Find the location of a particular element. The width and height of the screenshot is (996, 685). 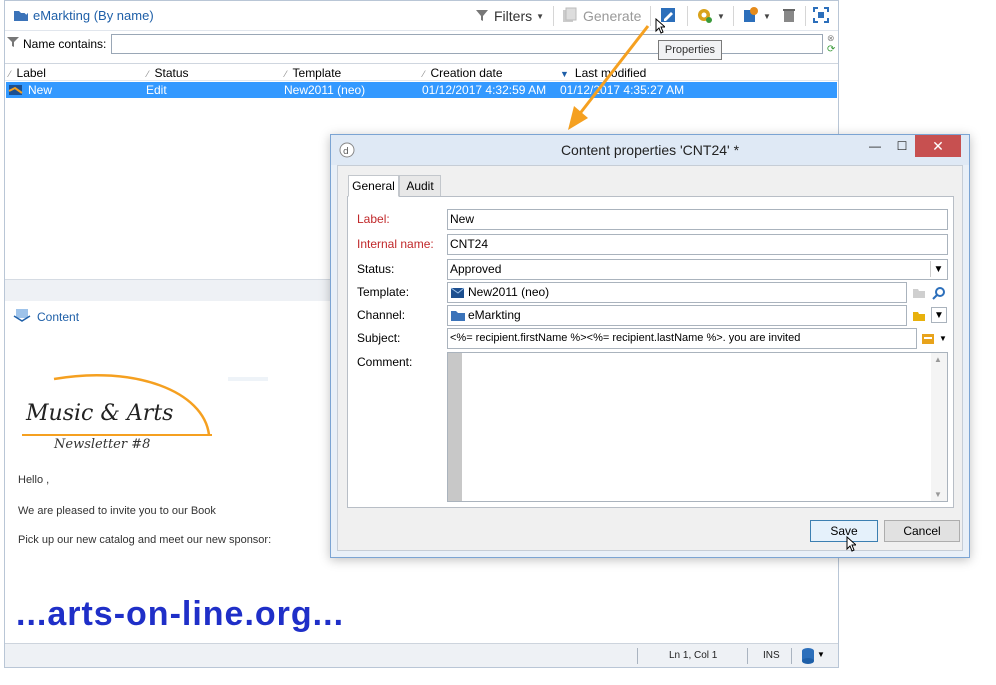

comment-scrollbar: ▲ ▼ is located at coordinates (939, 427).